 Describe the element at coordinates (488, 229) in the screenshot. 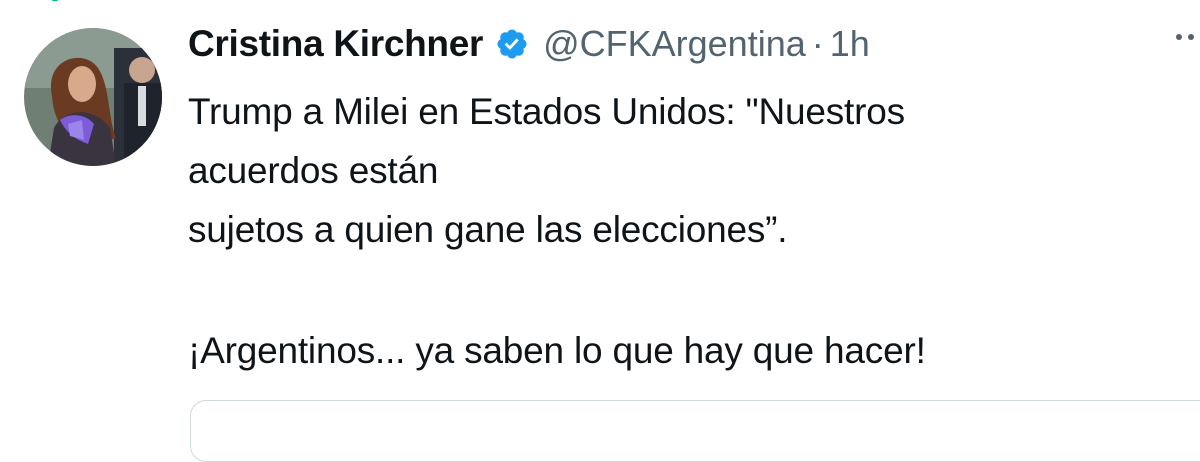

I see `tweet-text-line: sujetos a quien gane las elecciones”.` at that location.